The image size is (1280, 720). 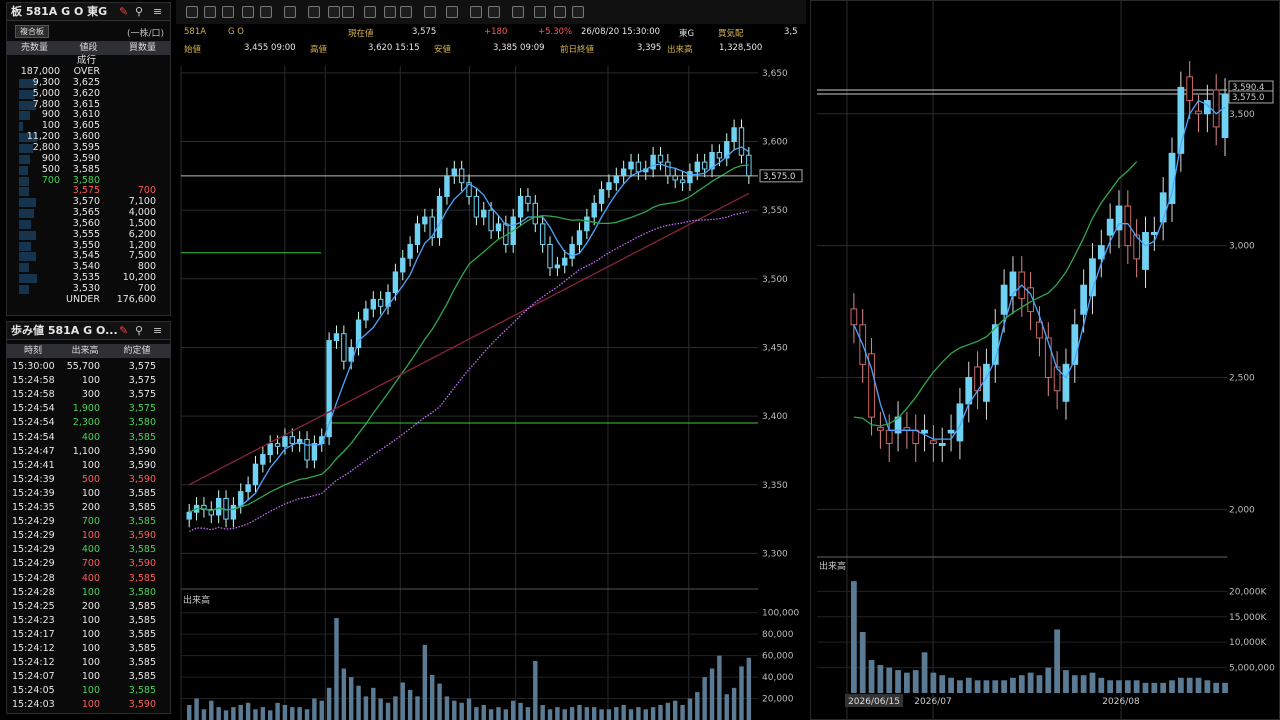 I want to click on time-and-sales-titlebar: 歩み値 581A G O... ✎ ⚲ ≡, so click(x=88, y=331).